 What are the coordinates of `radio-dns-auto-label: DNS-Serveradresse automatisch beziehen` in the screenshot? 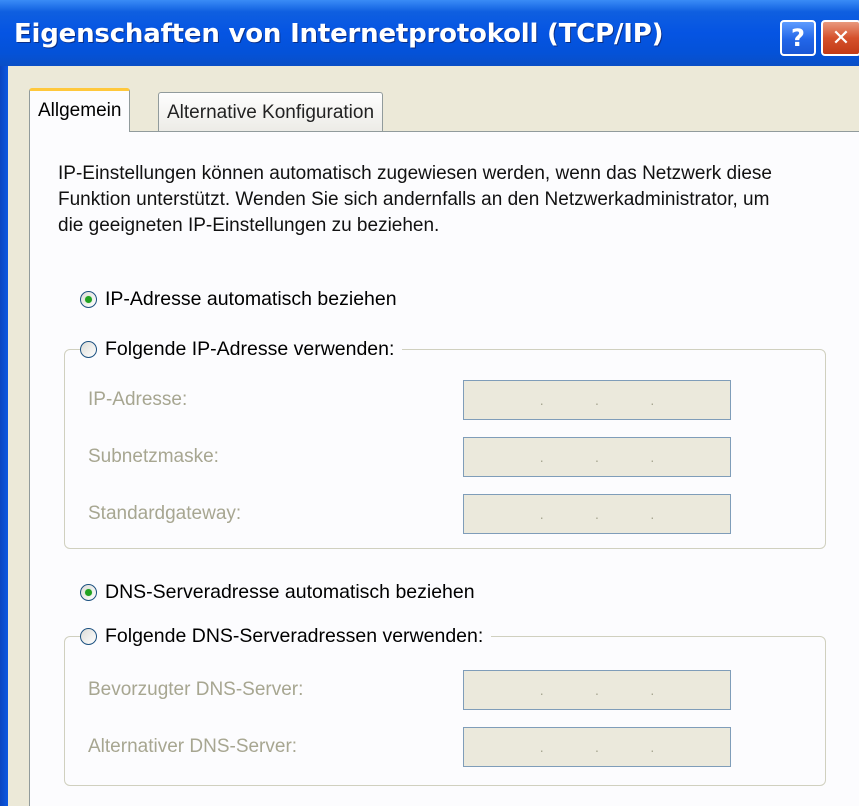 It's located at (290, 592).